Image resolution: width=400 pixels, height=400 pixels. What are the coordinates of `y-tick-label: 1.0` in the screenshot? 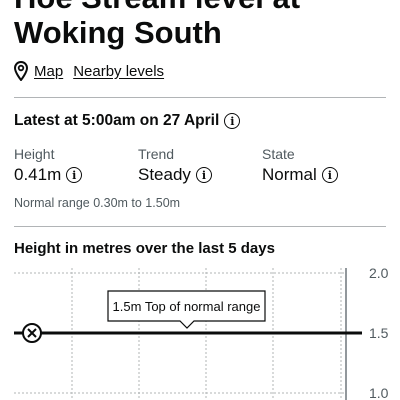 It's located at (379, 392).